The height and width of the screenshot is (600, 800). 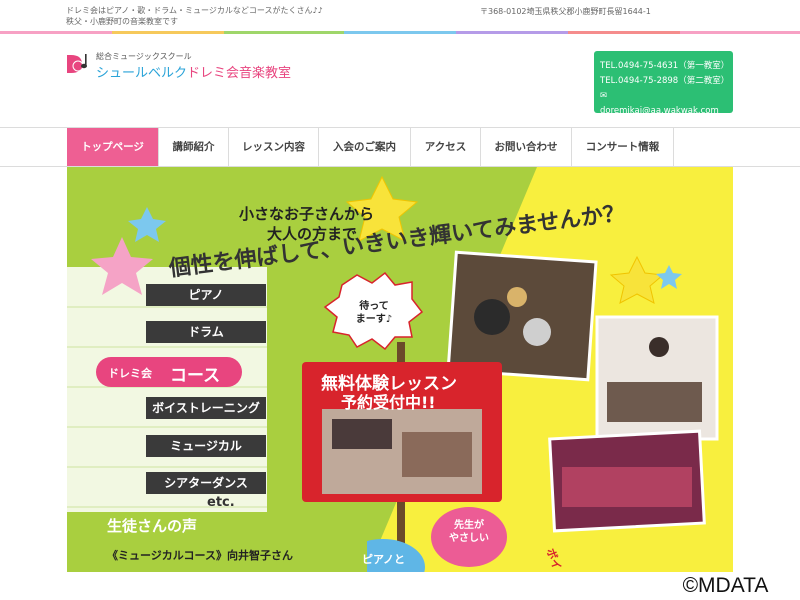 I want to click on course-musical: ミュージカル, so click(x=206, y=446).